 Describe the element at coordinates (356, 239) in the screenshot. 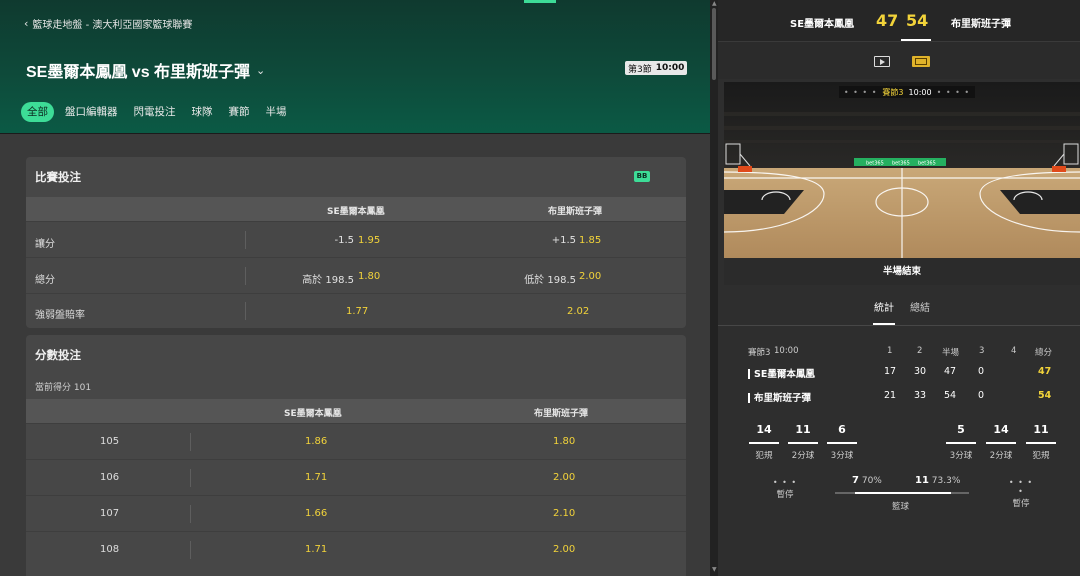

I see `handicap-row: 讓分 -1.5 1.95 +1.5 1.85` at that location.